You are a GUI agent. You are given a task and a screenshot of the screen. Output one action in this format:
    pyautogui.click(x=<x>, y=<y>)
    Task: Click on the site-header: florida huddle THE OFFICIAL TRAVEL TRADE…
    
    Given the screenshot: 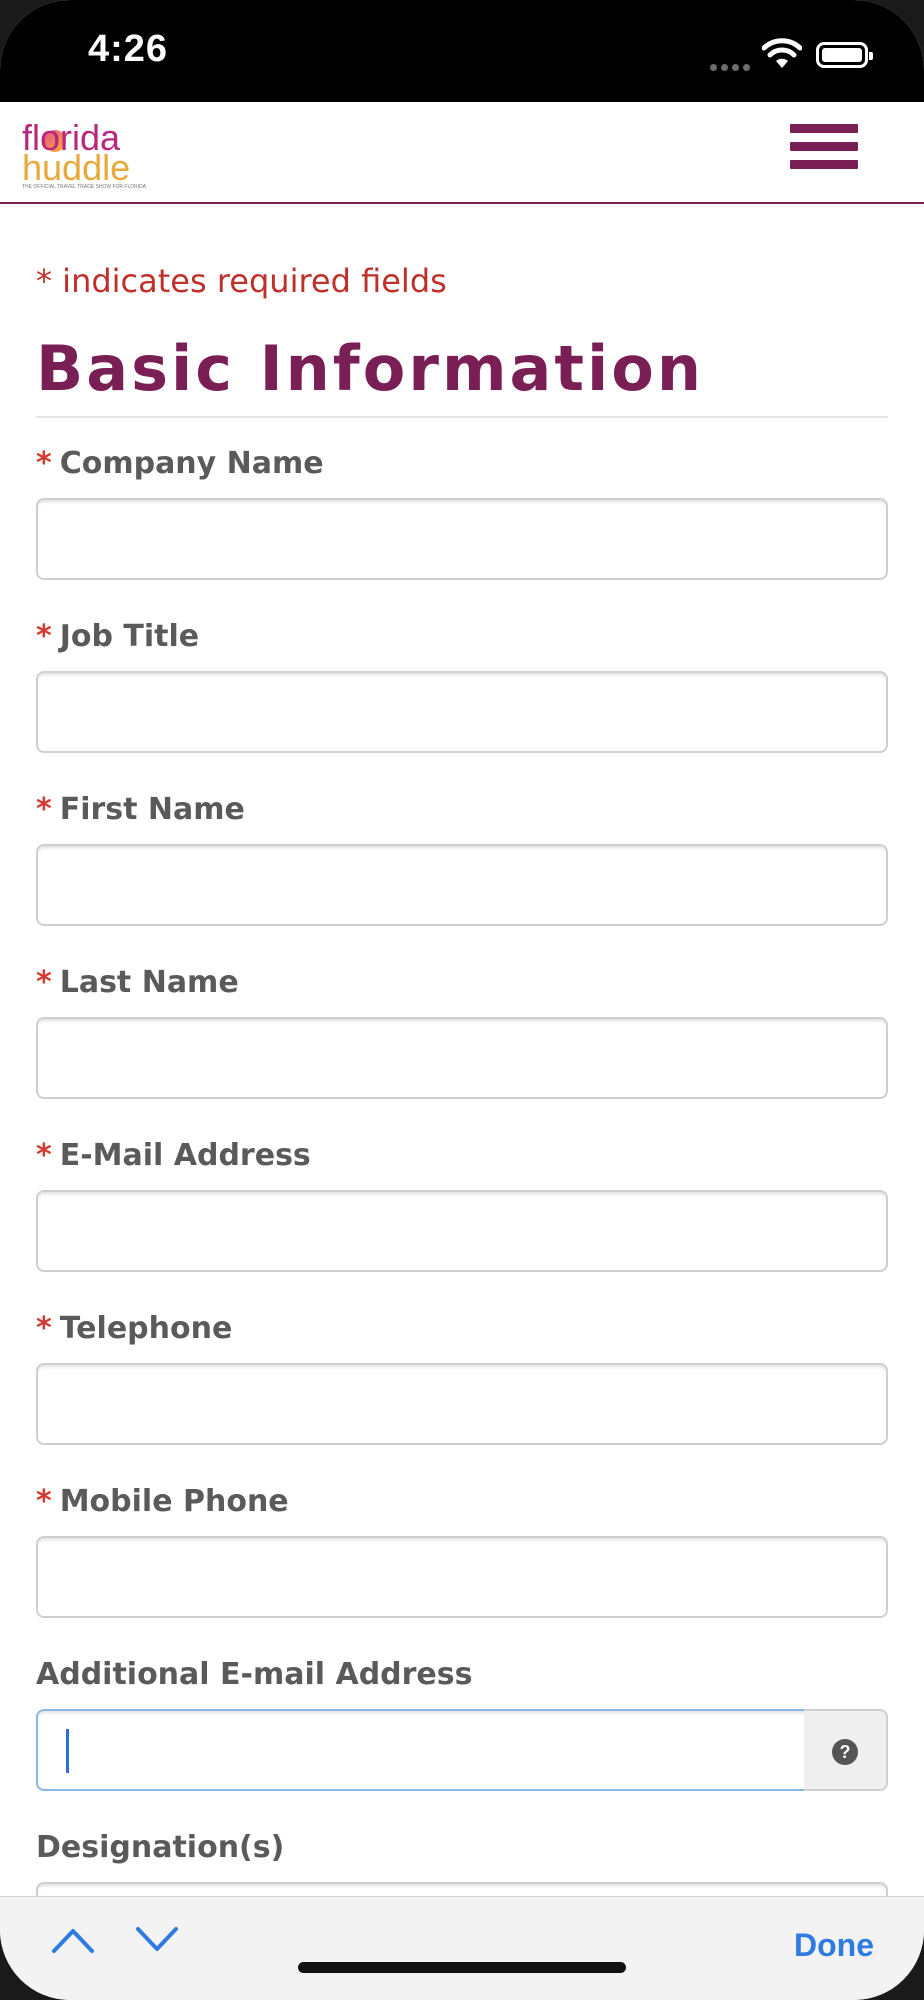 What is the action you would take?
    pyautogui.click(x=462, y=153)
    